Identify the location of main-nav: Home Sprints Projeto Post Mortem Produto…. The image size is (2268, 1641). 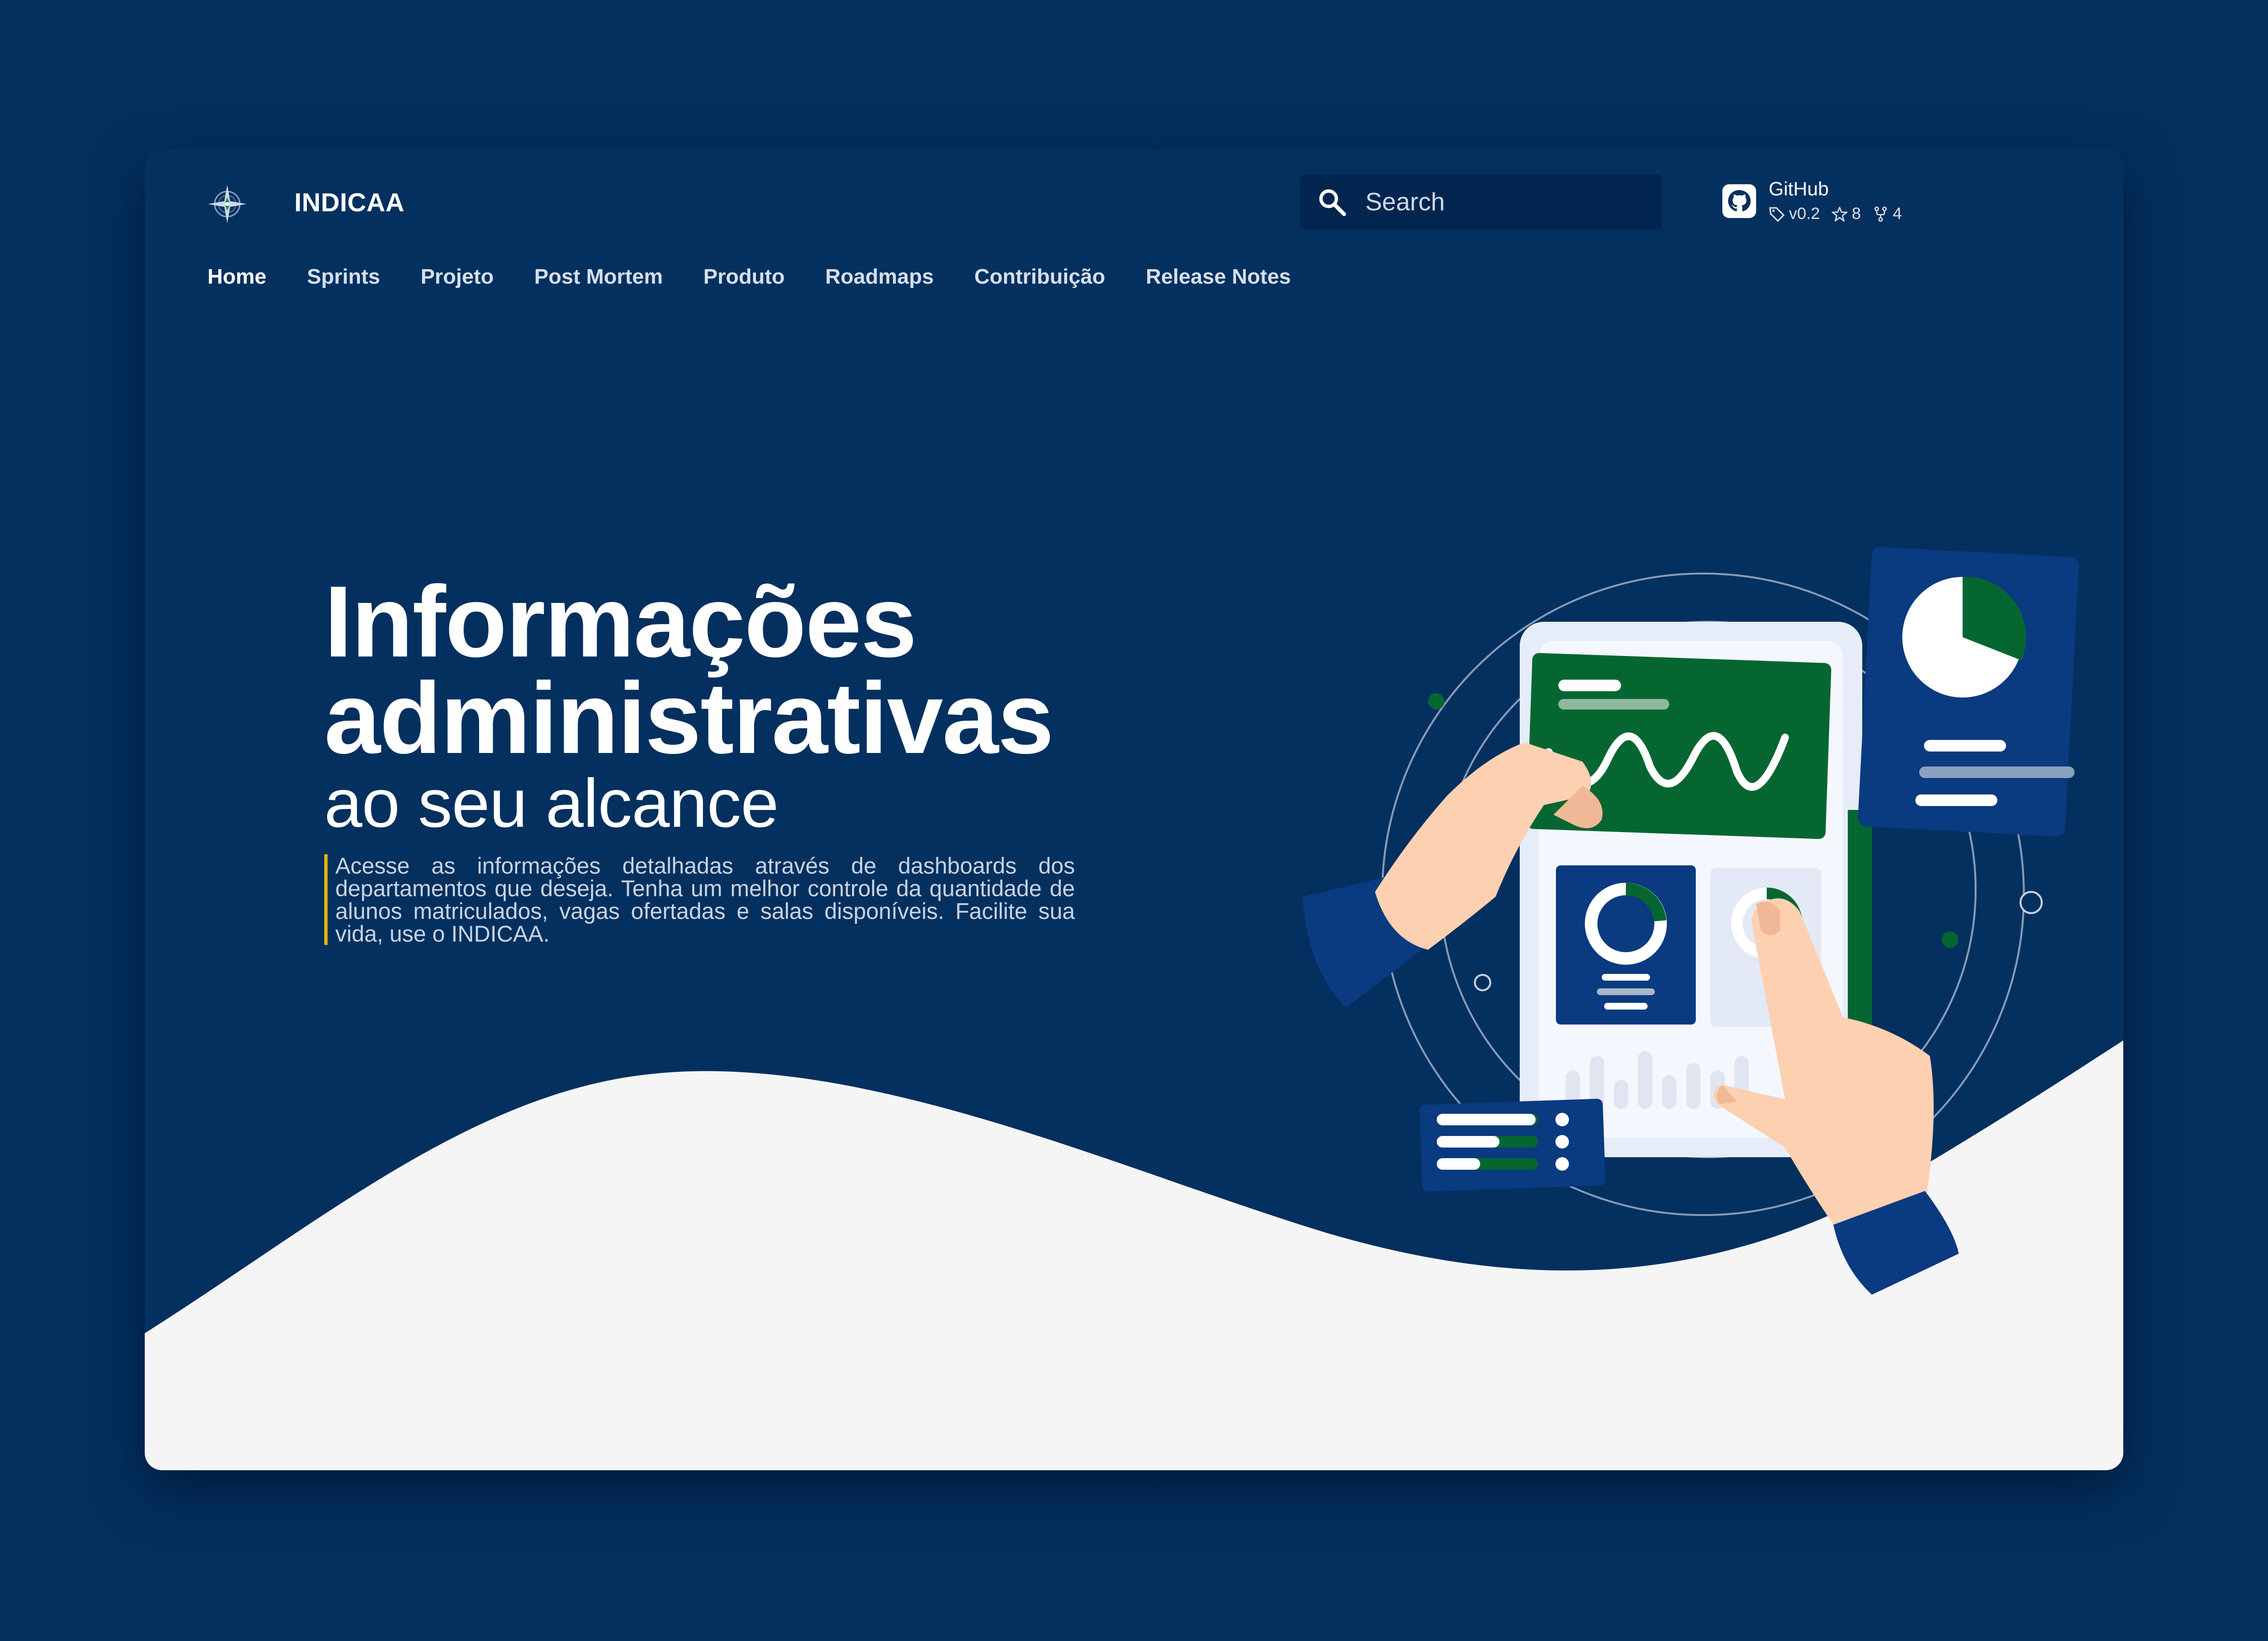
(749, 277).